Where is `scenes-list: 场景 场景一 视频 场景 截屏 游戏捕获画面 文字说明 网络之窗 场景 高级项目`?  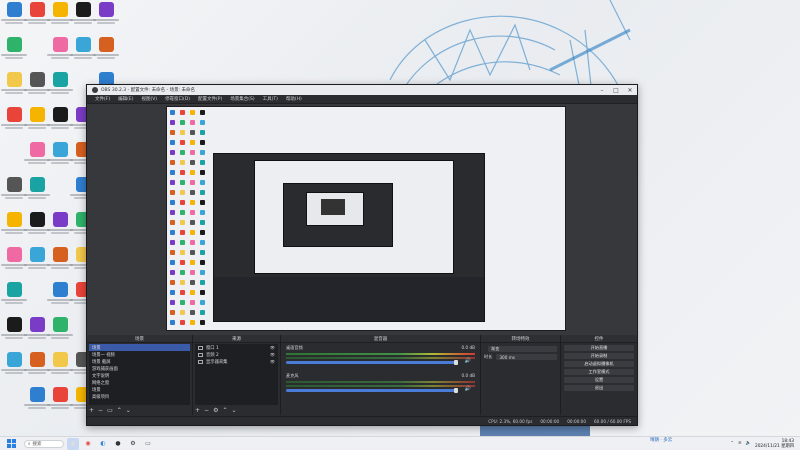 scenes-list: 场景 场景一 视频 场景 截屏 游戏捕获画面 文字说明 网络之窗 场景 高级项目 is located at coordinates (139, 374).